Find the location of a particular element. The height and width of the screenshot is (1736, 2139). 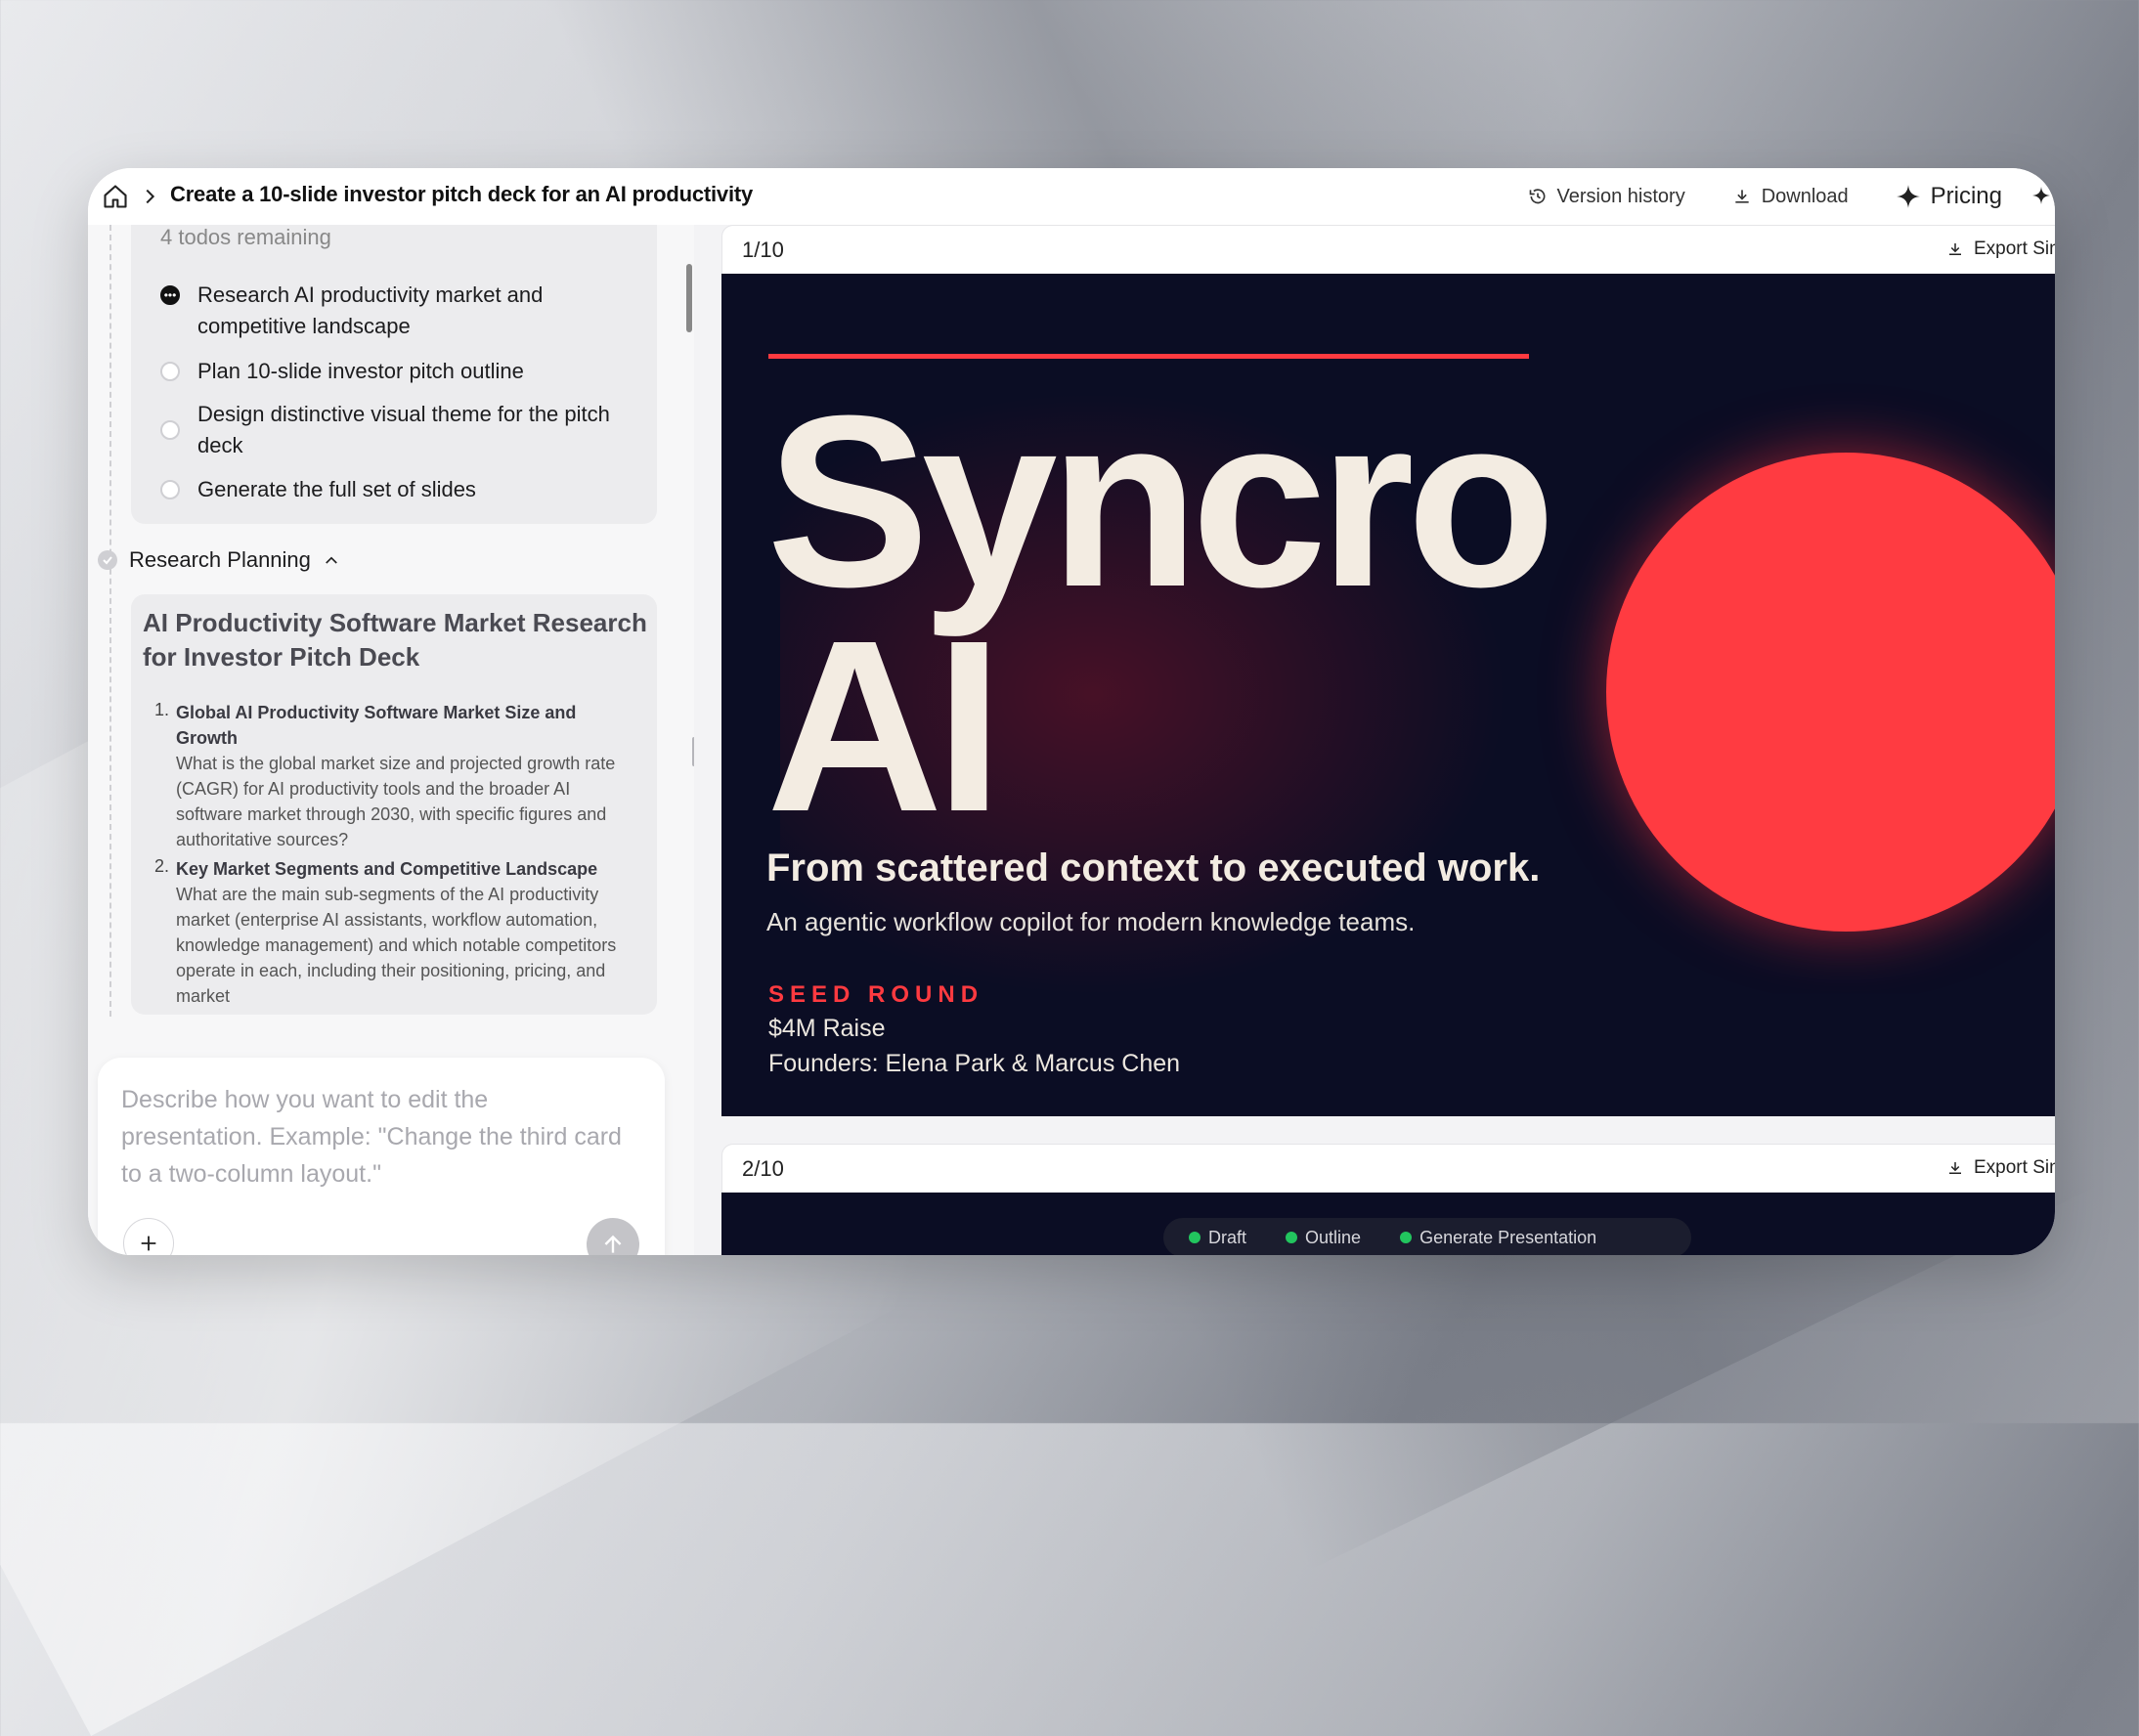

home-icon is located at coordinates (115, 196).